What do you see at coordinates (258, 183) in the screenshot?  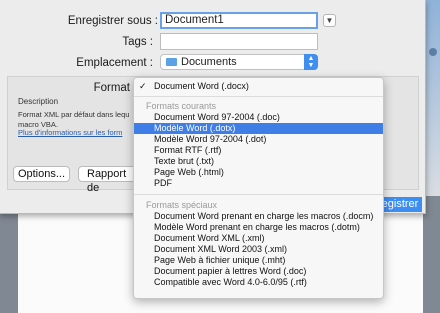 I see `menu-item-pdf: PDF` at bounding box center [258, 183].